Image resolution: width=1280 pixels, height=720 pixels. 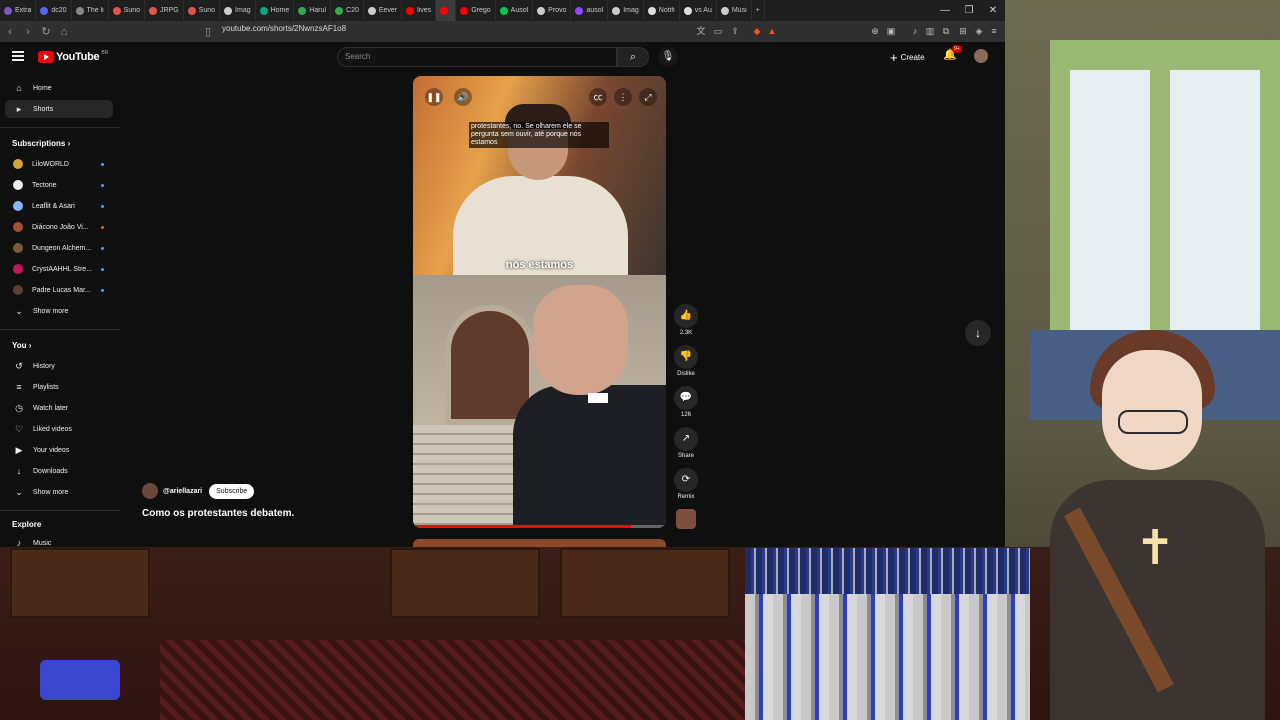 I want to click on search-icon: ⌕, so click(x=633, y=57).